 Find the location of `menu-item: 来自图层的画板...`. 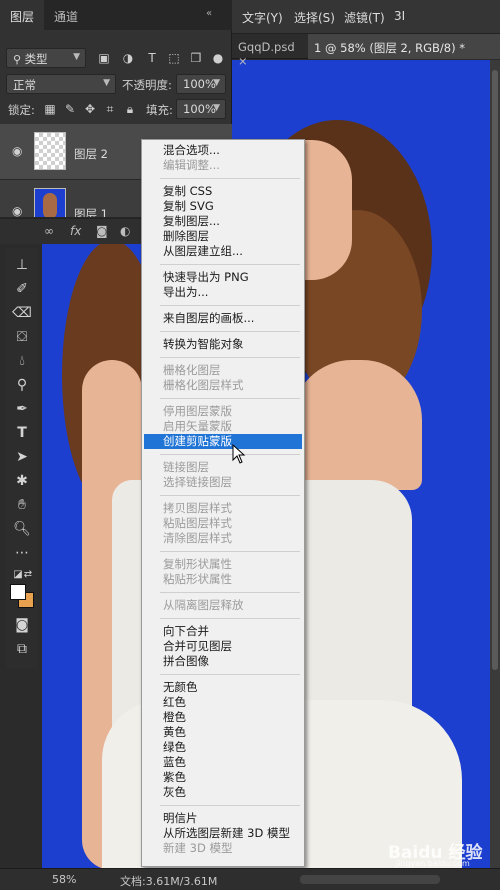

menu-item: 来自图层的画板... is located at coordinates (223, 318).